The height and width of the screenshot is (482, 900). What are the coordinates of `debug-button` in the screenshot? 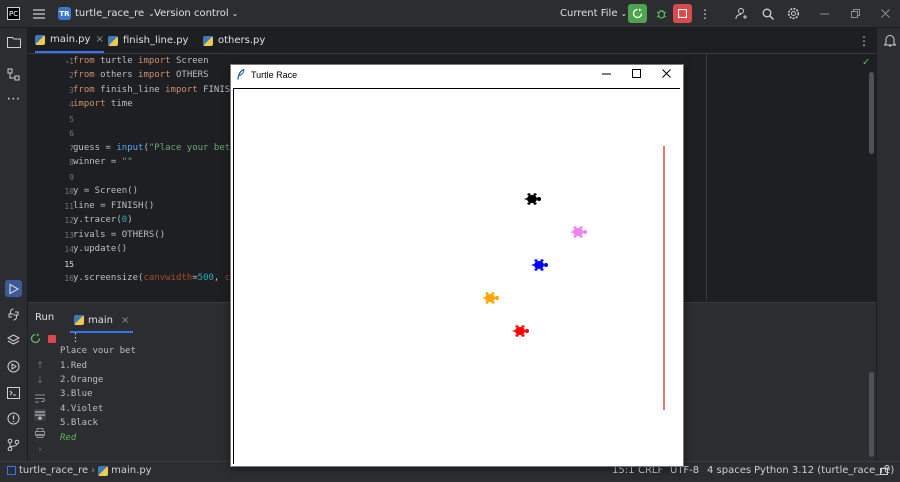 It's located at (661, 13).